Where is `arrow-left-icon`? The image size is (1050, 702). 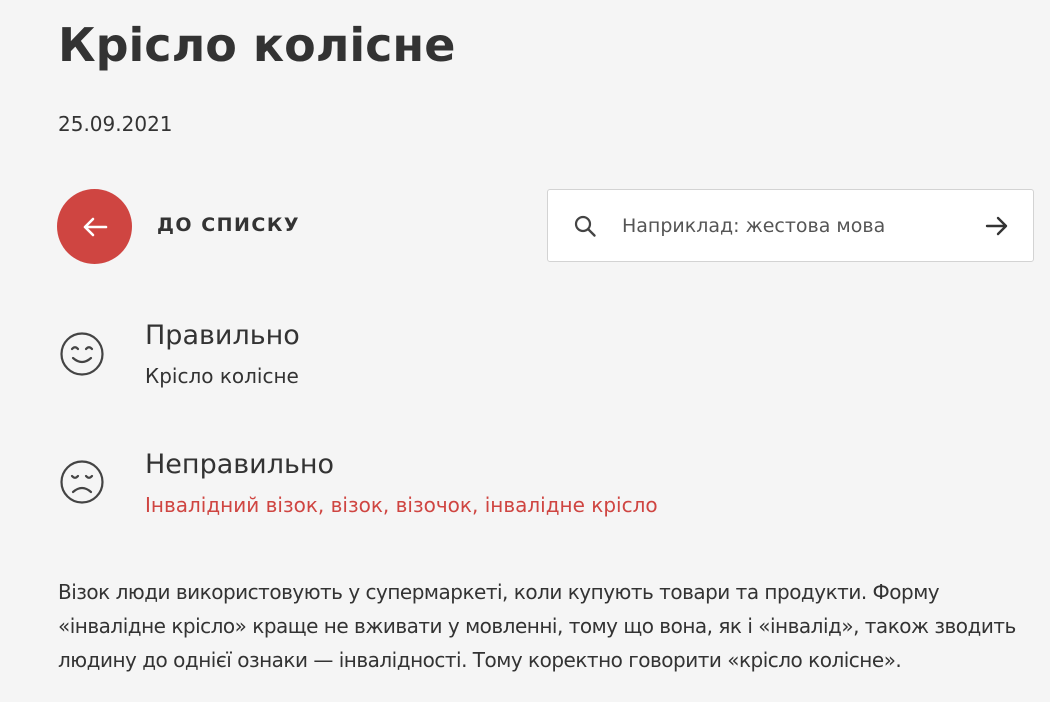
arrow-left-icon is located at coordinates (95, 226).